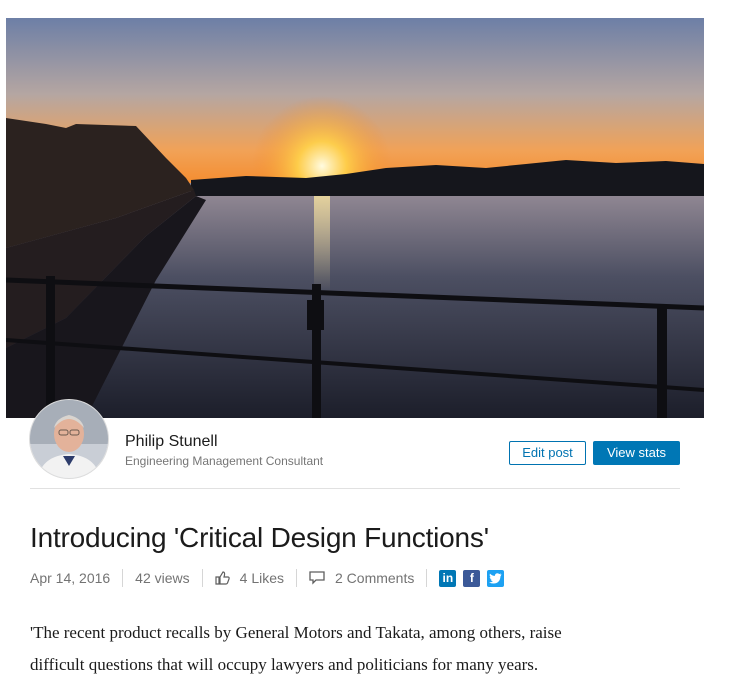 Image resolution: width=731 pixels, height=681 pixels. I want to click on comments-count: 2 Comments, so click(374, 578).